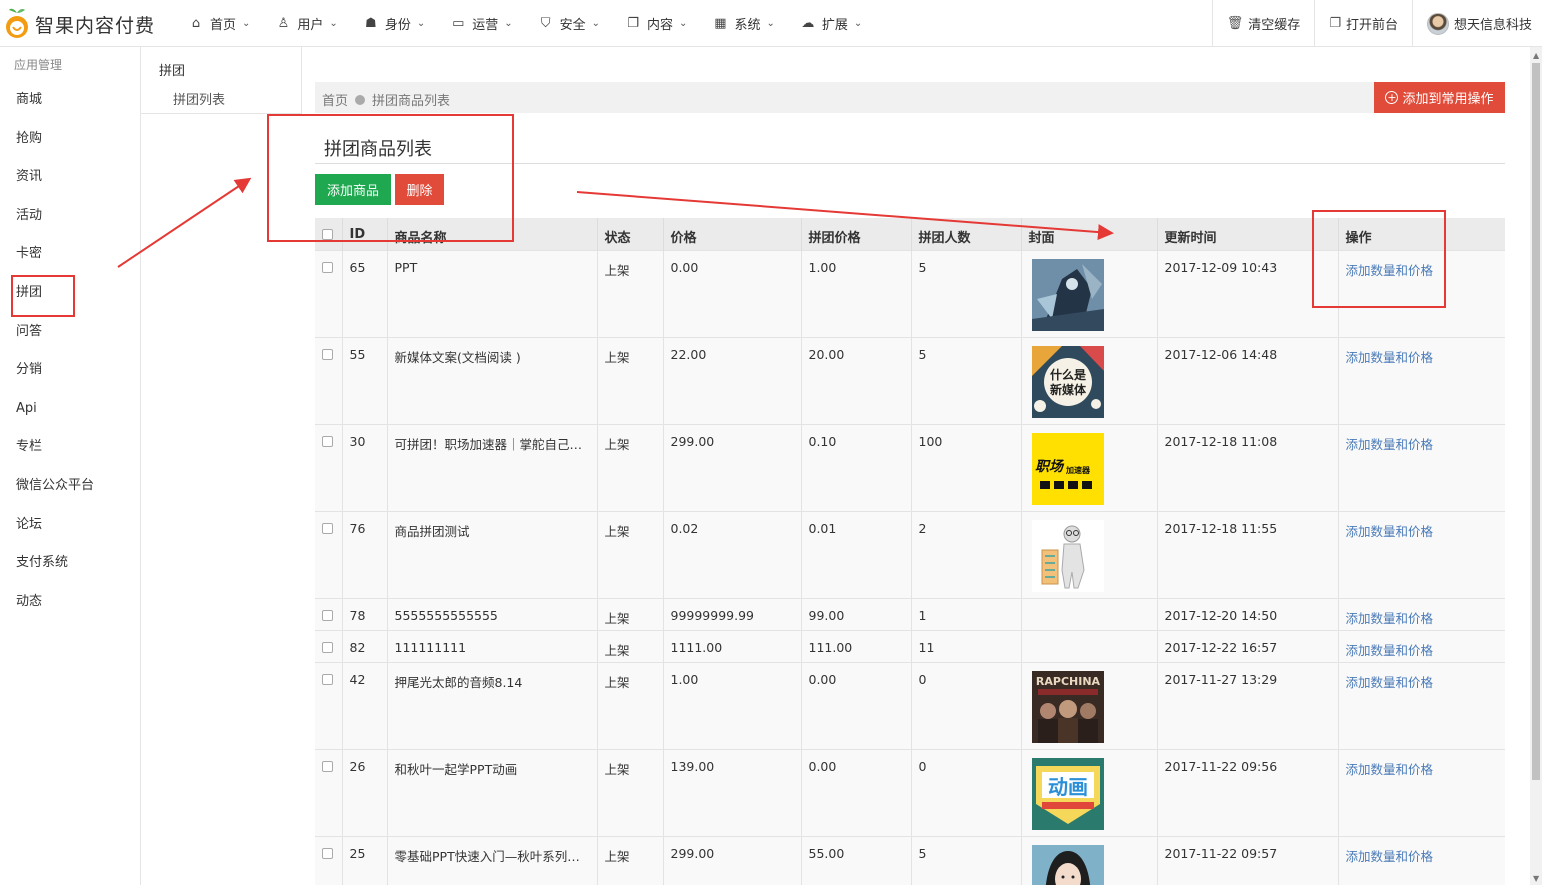  What do you see at coordinates (731, 234) in the screenshot?
I see `column-header: 价格` at bounding box center [731, 234].